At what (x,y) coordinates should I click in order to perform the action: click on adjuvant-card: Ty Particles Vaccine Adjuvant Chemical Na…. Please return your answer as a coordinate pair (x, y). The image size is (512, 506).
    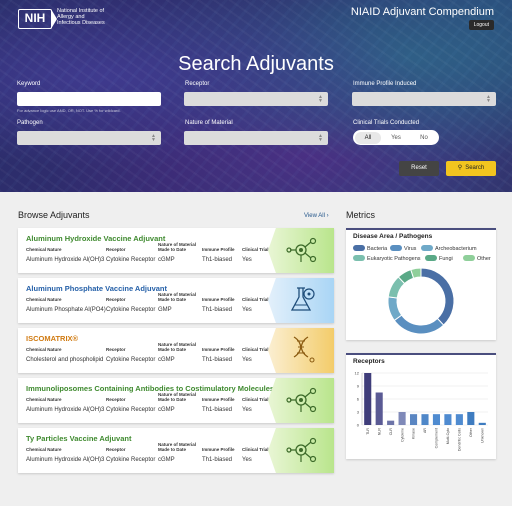
    Looking at the image, I should click on (176, 450).